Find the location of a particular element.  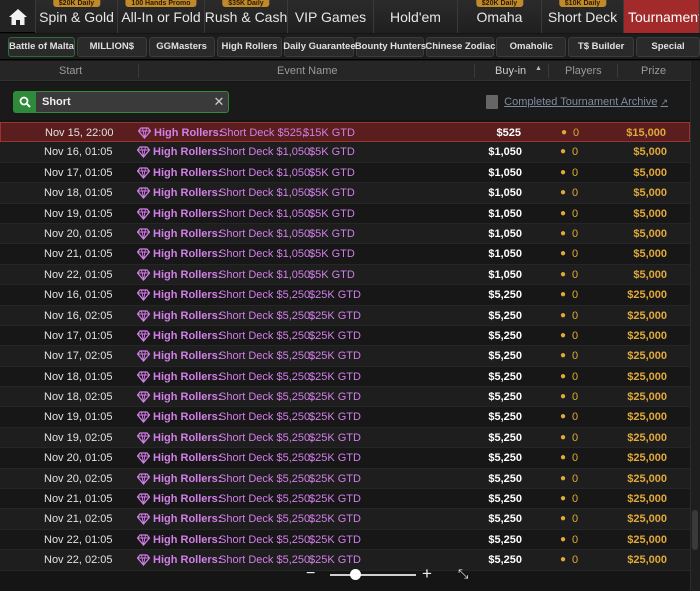

row-buyin: $5,250 is located at coordinates (505, 560).